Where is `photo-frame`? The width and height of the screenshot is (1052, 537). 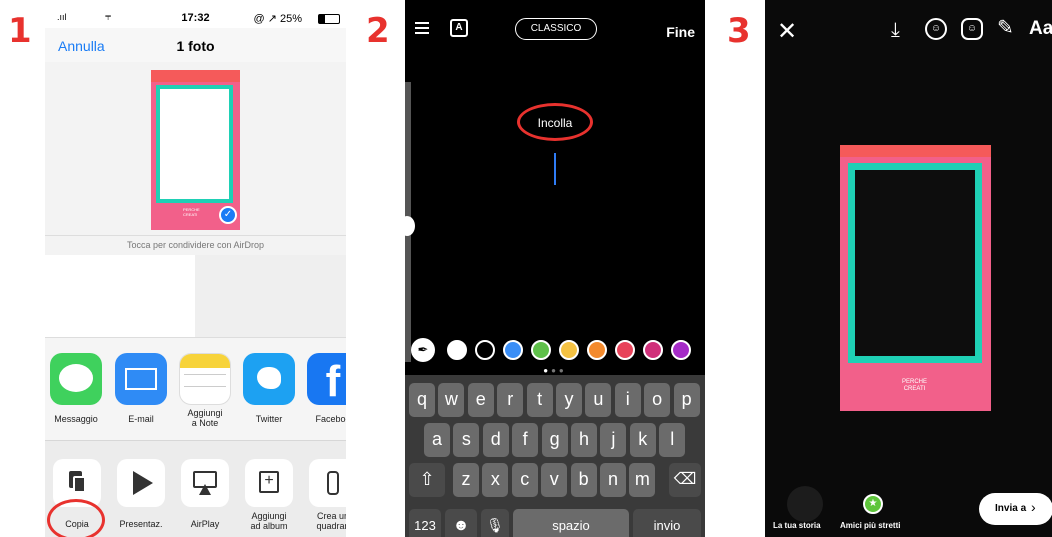
photo-frame is located at coordinates (194, 144).